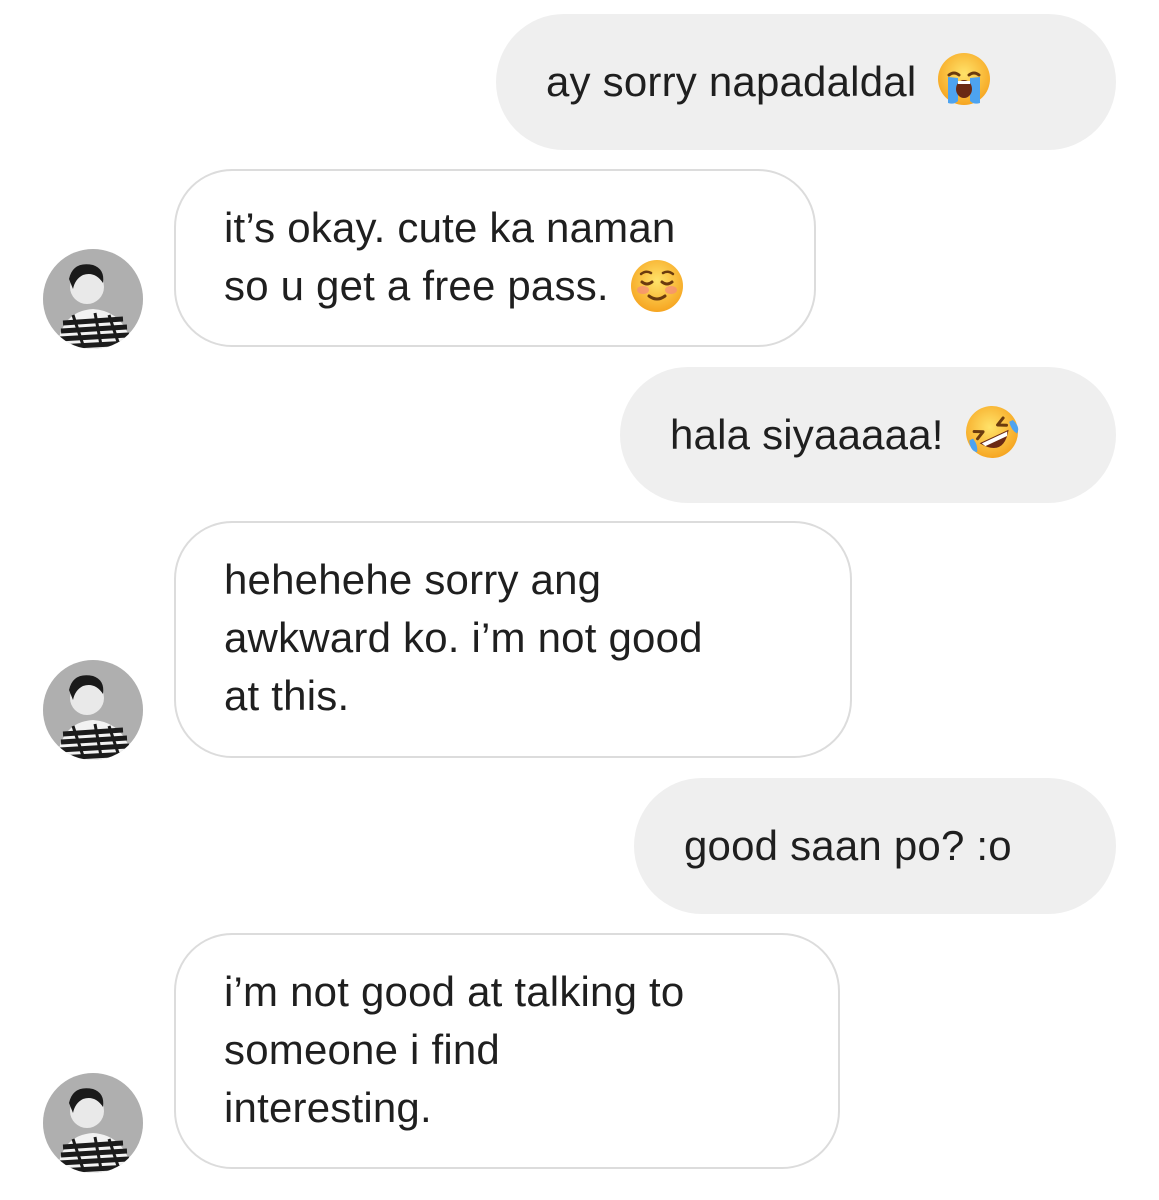 This screenshot has width=1159, height=1200. I want to click on message-text-line: so u get a free pass., so click(499, 286).